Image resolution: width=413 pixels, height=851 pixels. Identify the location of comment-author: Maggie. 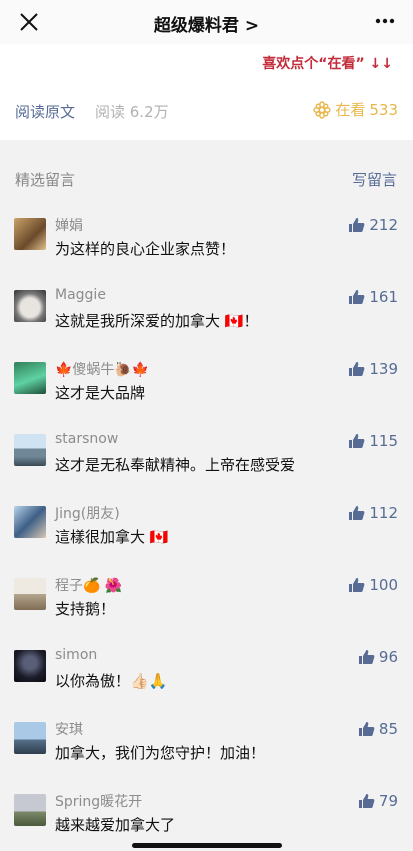
(80, 295).